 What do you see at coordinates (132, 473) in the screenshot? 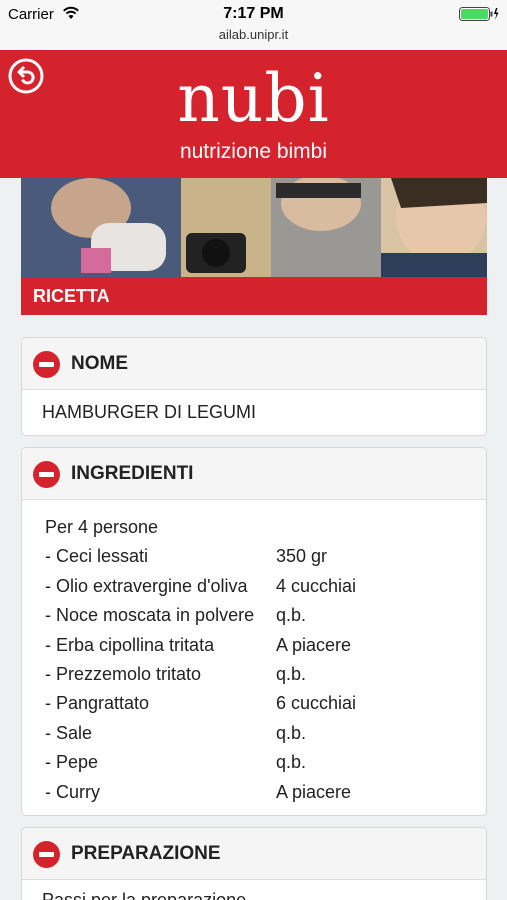
I see `ingredienti-title: INGREDIENTI` at bounding box center [132, 473].